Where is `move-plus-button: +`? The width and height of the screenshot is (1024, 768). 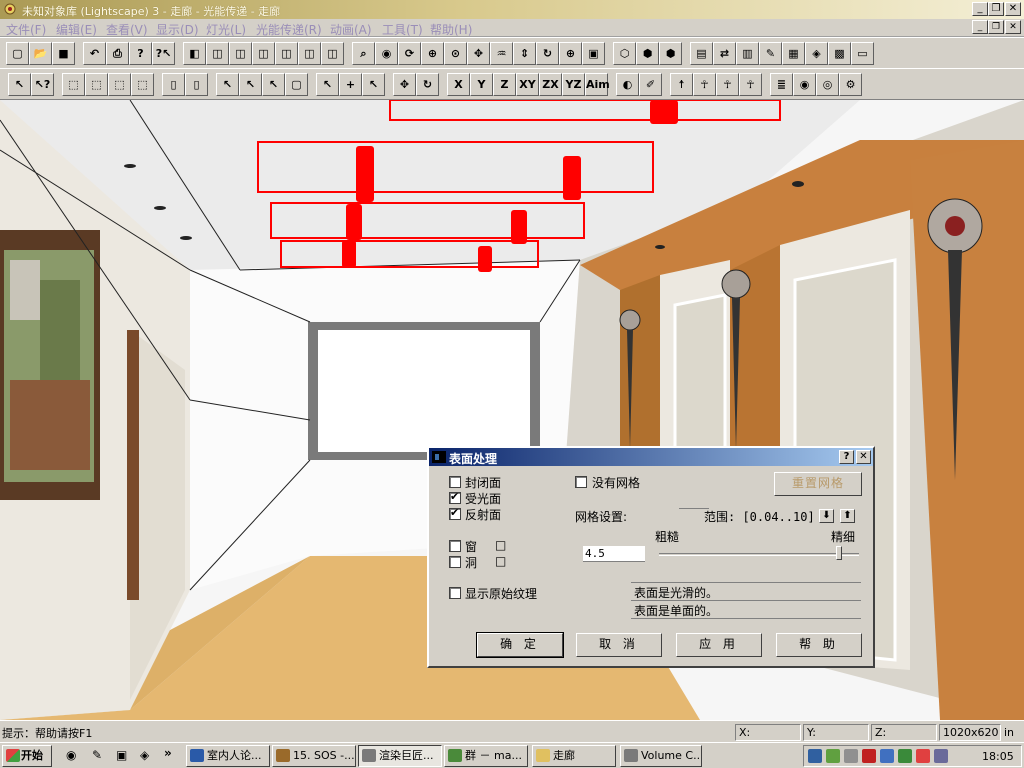 move-plus-button: + is located at coordinates (350, 84).